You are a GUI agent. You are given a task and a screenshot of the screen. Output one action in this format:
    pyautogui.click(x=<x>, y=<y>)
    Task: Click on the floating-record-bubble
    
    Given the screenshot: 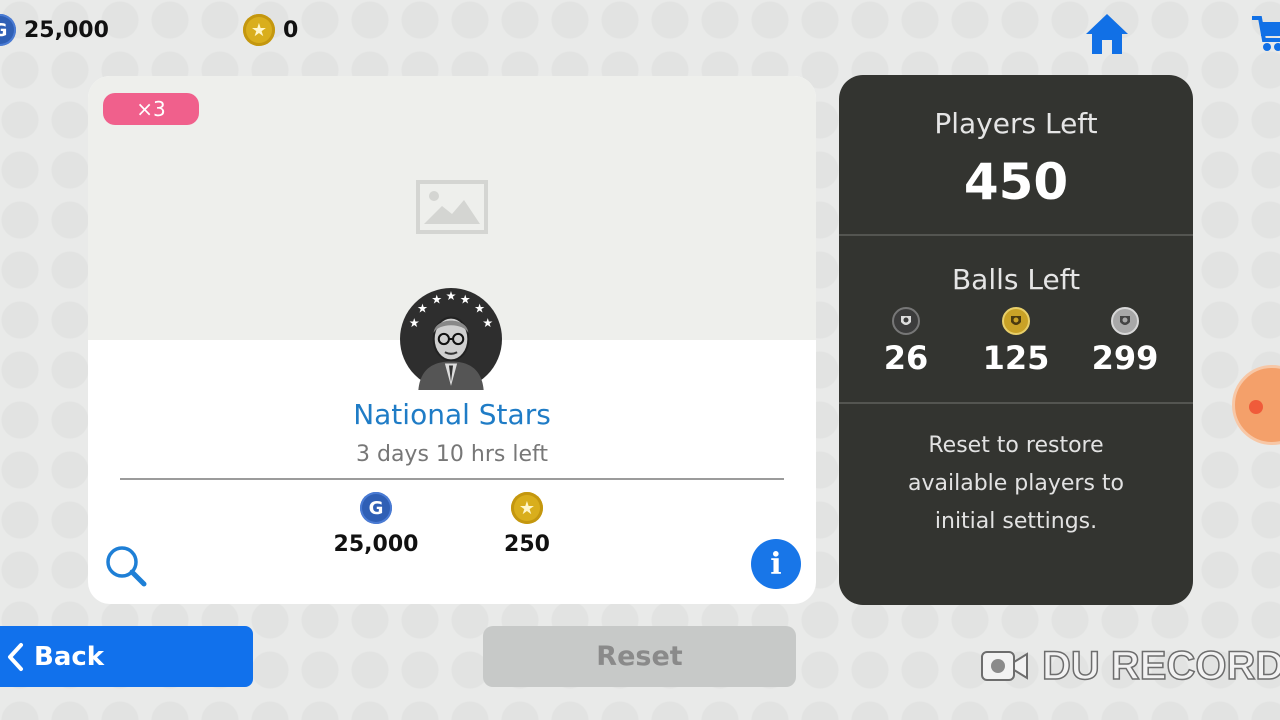 What is the action you would take?
    pyautogui.click(x=1256, y=405)
    